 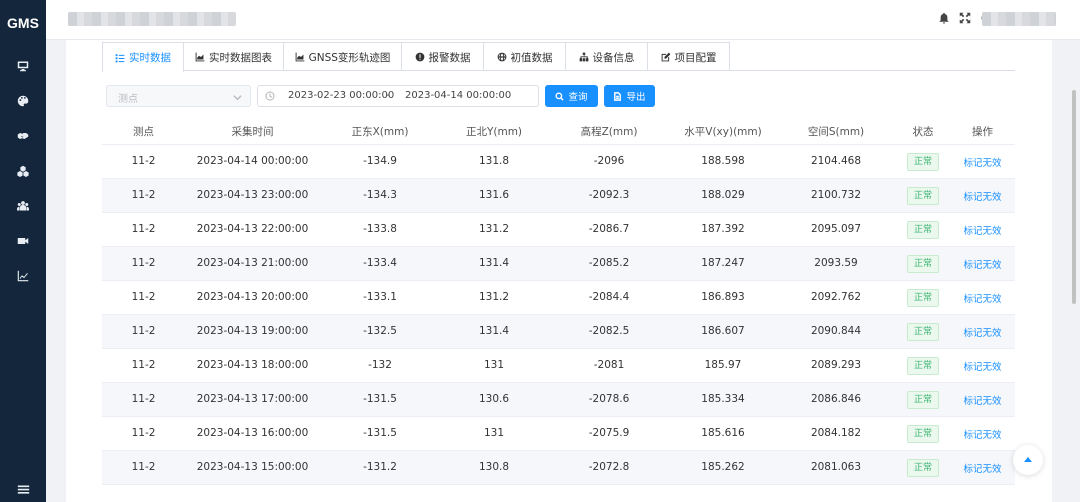 What do you see at coordinates (525, 56) in the screenshot?
I see `tab-initial-data: 初值数据` at bounding box center [525, 56].